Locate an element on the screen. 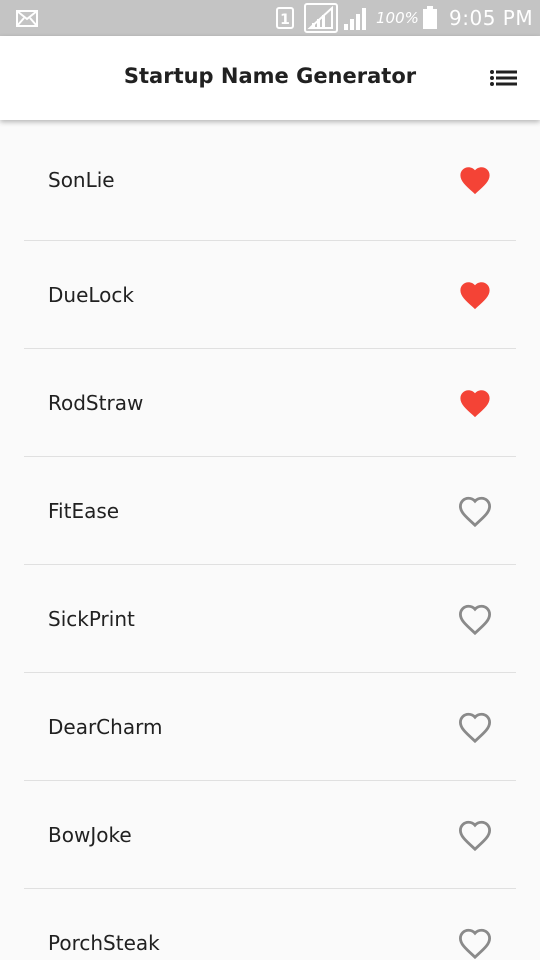 This screenshot has width=540, height=960. mail-icon is located at coordinates (27, 18).